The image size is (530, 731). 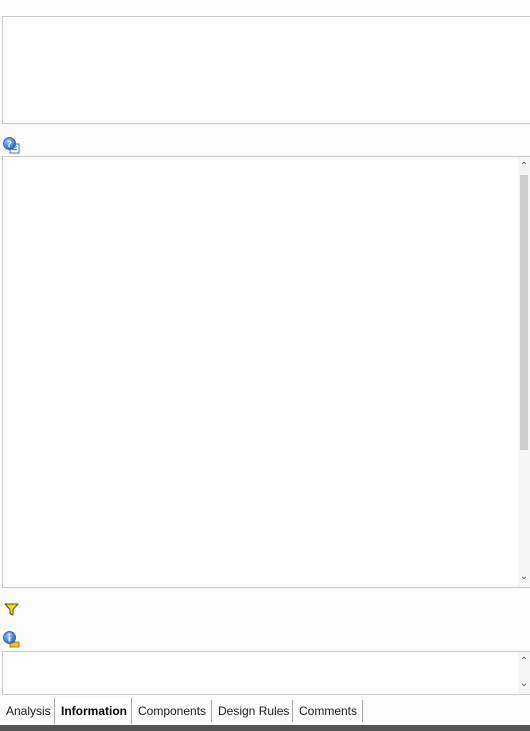 I want to click on message-text-area: ⌃ ⌄, so click(x=266, y=673).